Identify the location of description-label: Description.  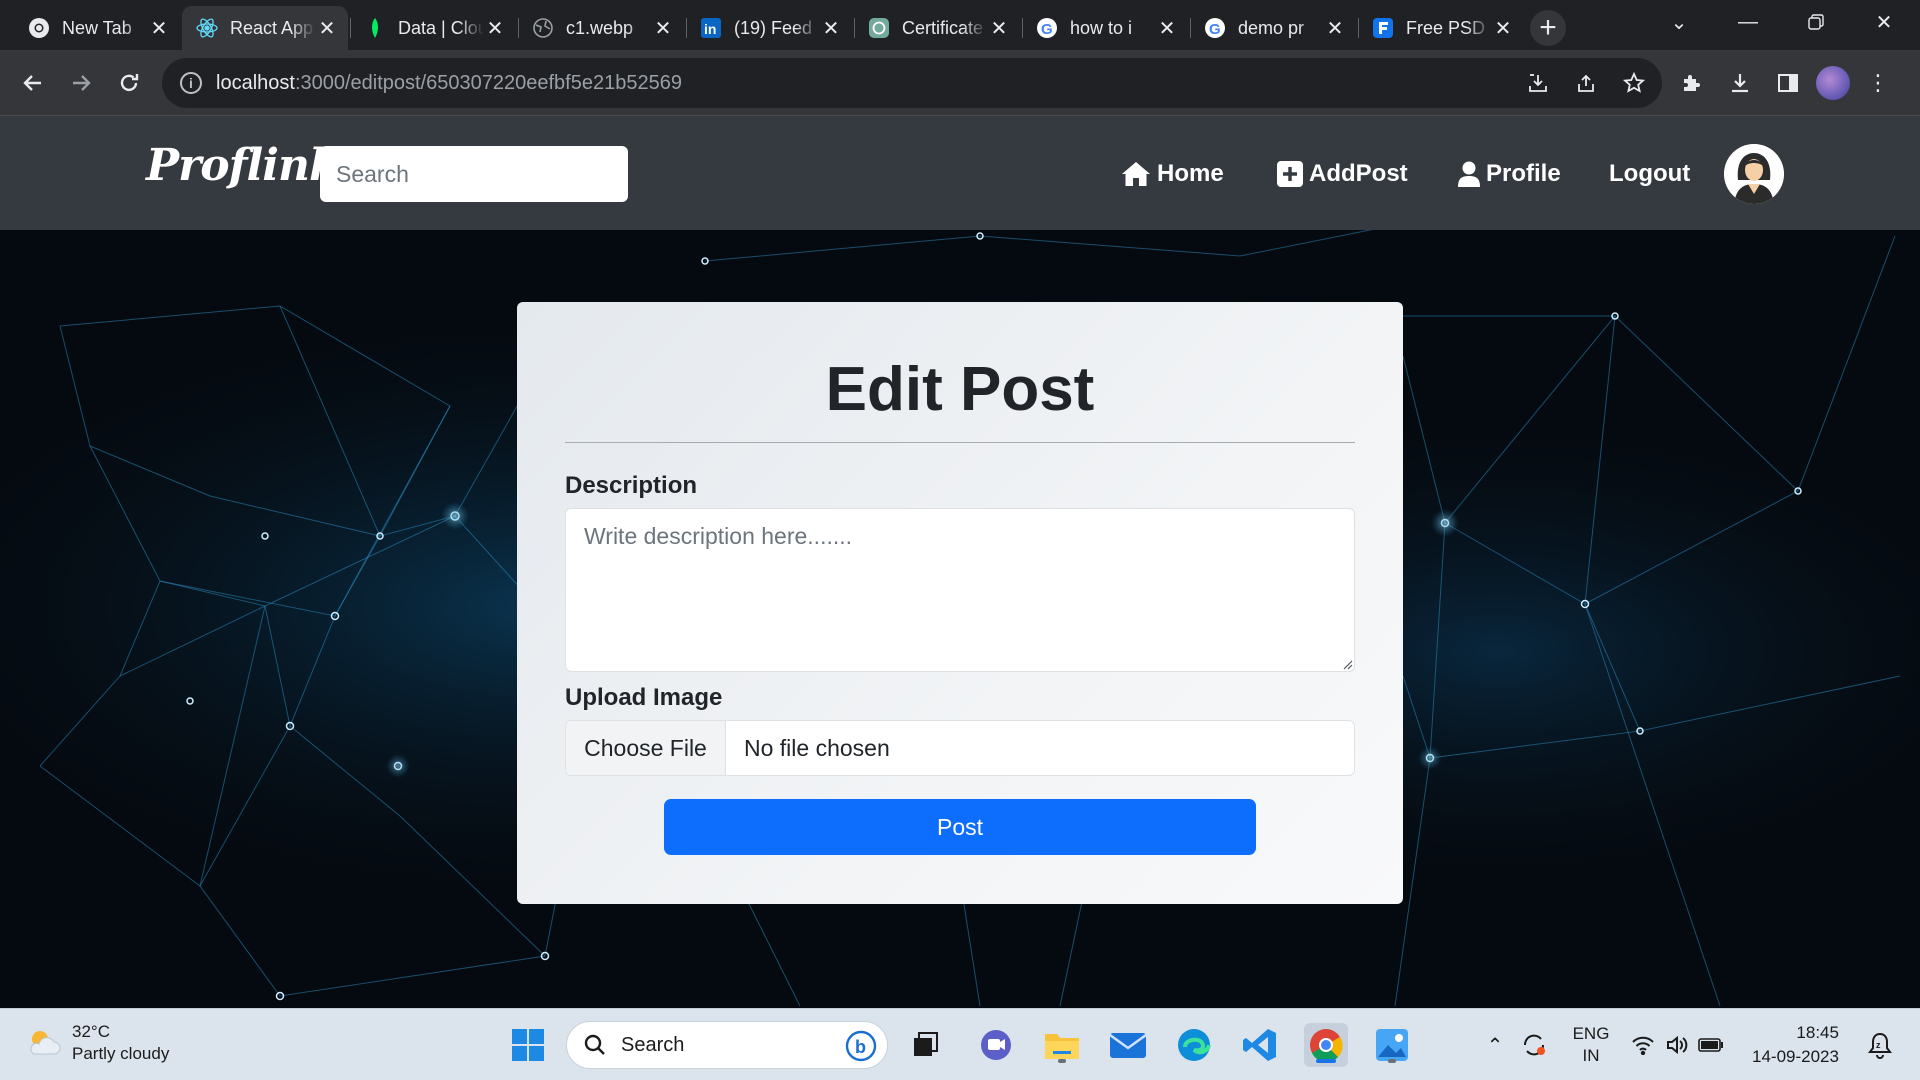
(631, 485).